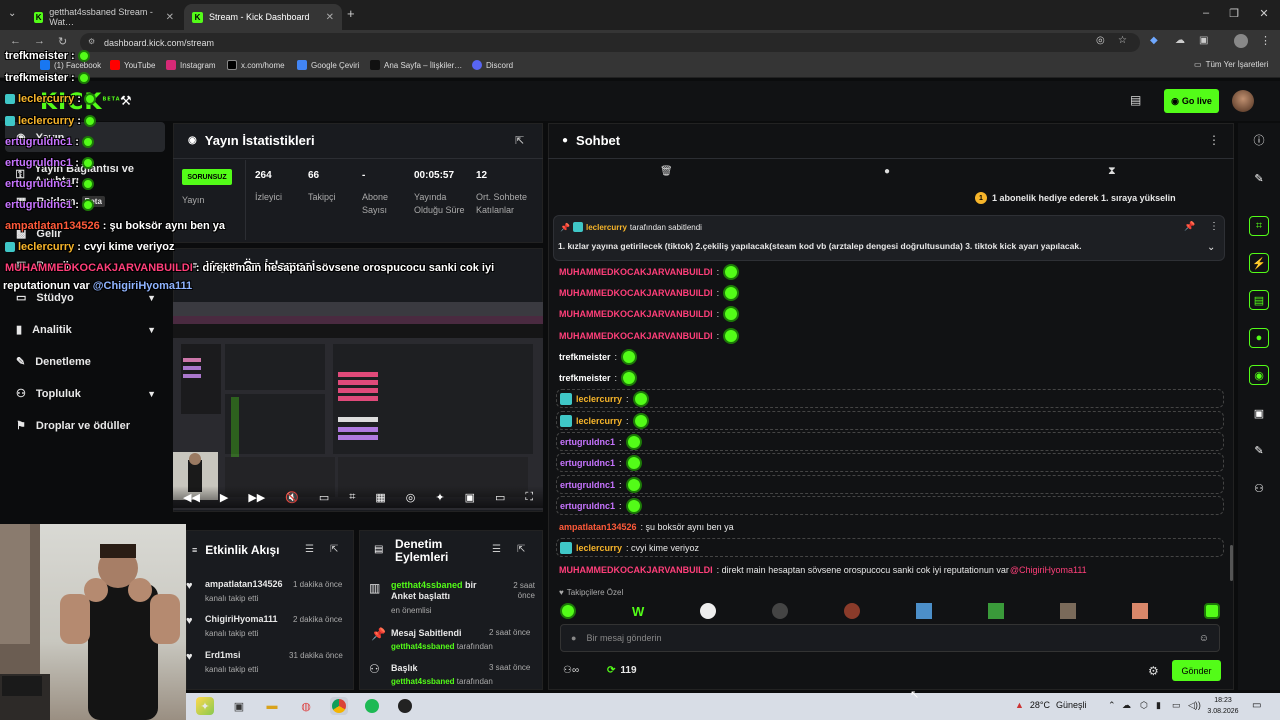 This screenshot has height=720, width=1280. I want to click on chat-menu-icon: ⋮, so click(1214, 140).